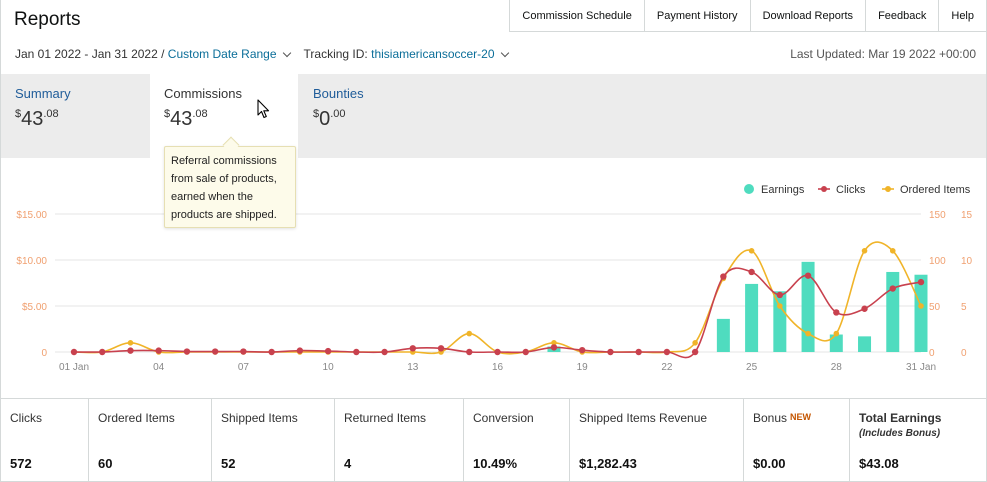 The image size is (987, 482). What do you see at coordinates (608, 463) in the screenshot?
I see `stat-value: $1,282.43` at bounding box center [608, 463].